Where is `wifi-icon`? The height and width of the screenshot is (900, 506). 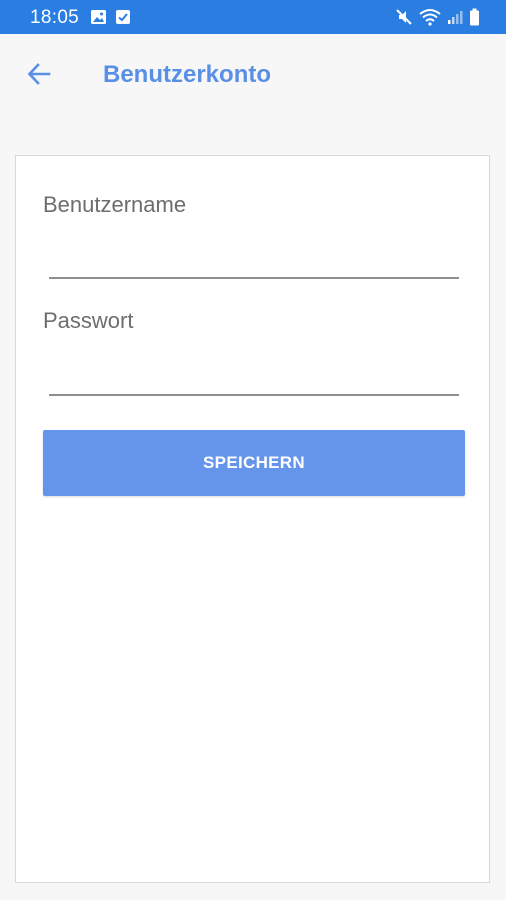 wifi-icon is located at coordinates (430, 17).